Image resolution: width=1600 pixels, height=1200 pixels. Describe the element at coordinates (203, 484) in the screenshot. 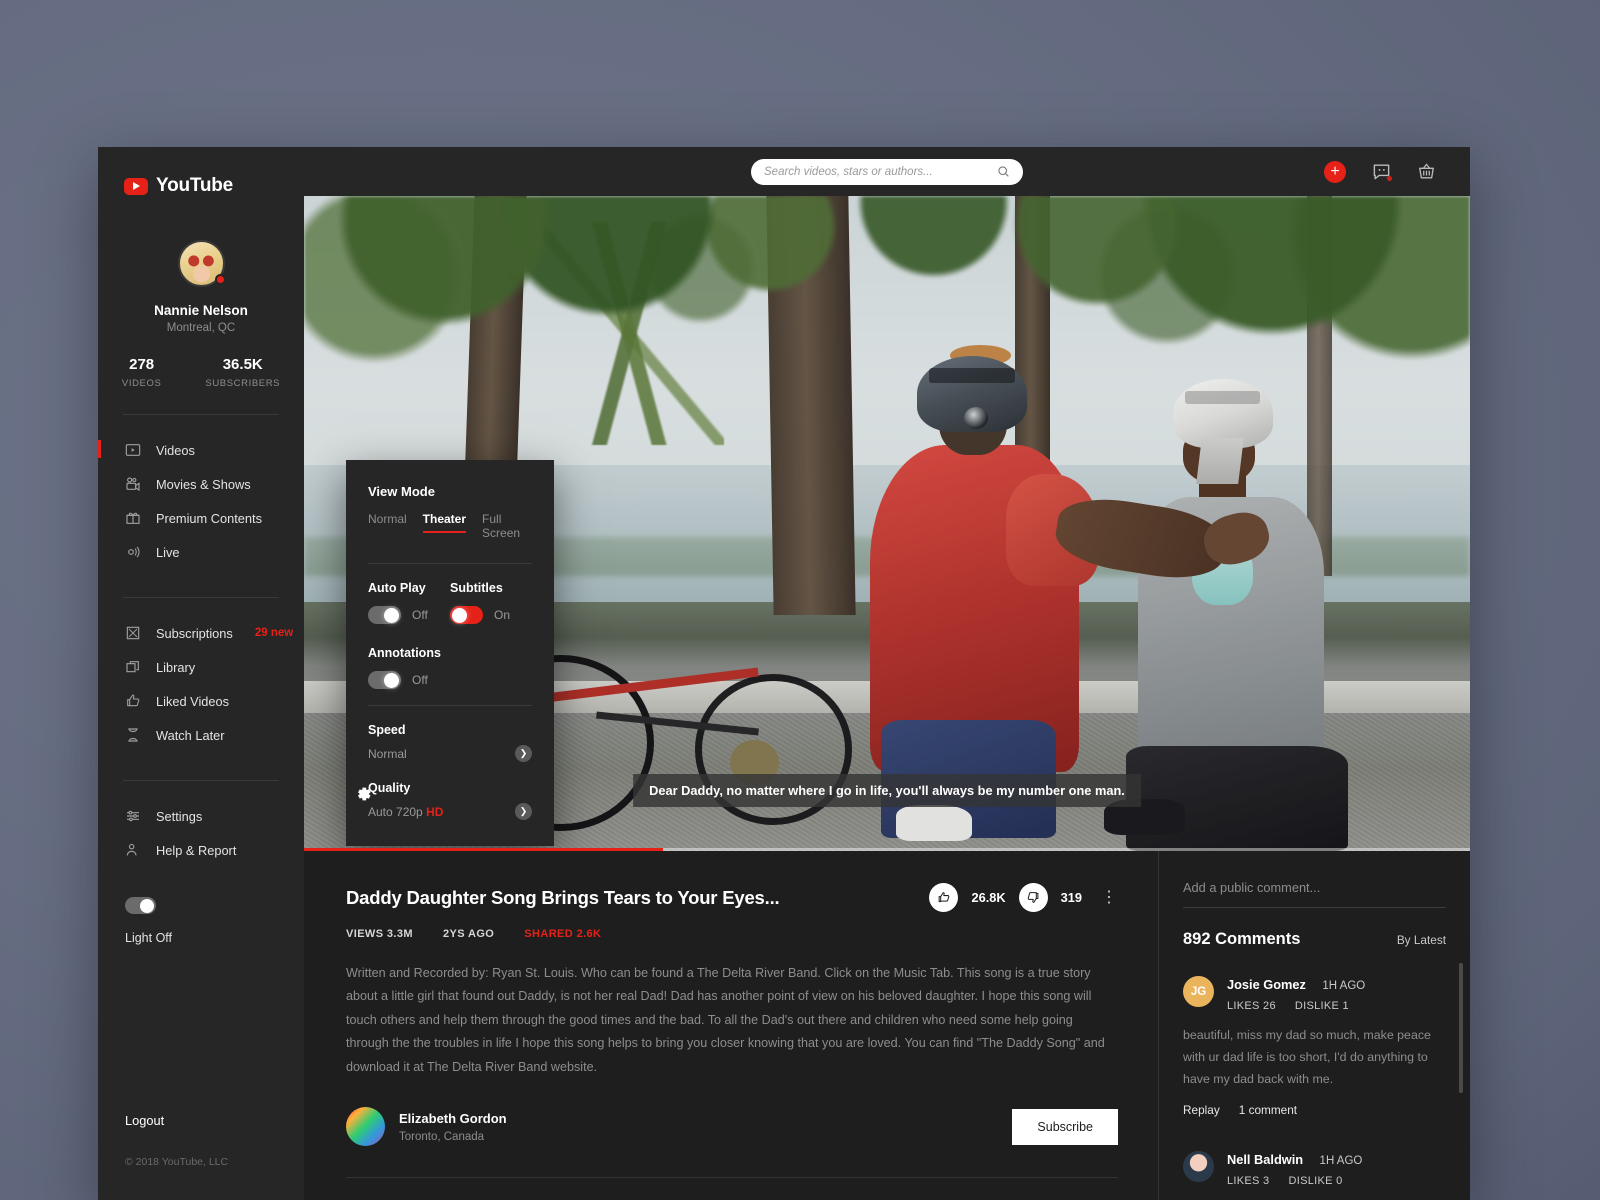

I see `sidebar-item-label: Movies & Shows` at that location.